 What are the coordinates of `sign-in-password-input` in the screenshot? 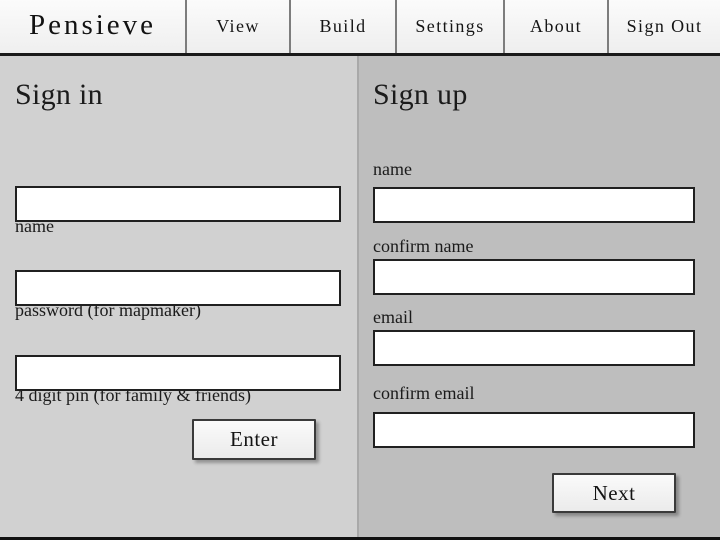 It's located at (178, 288).